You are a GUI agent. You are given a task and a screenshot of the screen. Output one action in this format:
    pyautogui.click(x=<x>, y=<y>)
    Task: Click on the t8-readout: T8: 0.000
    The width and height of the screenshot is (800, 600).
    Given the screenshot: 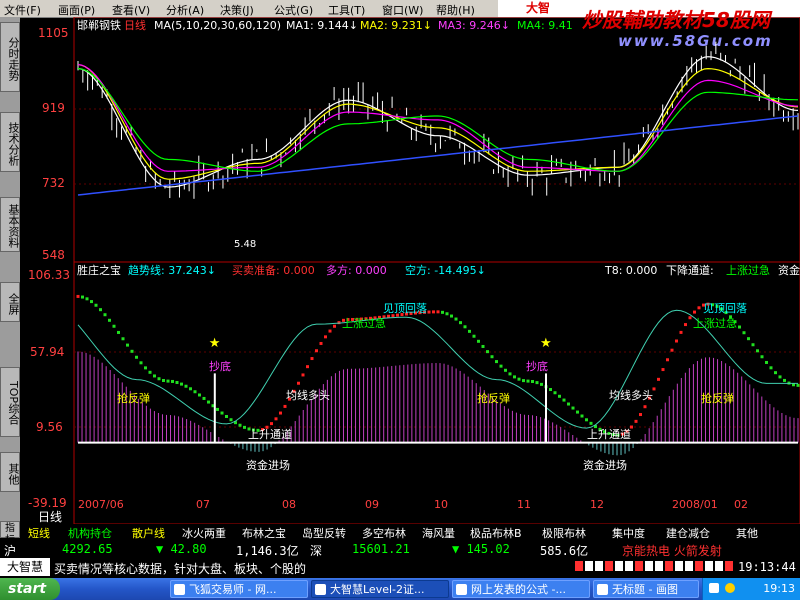 What is the action you would take?
    pyautogui.click(x=630, y=270)
    